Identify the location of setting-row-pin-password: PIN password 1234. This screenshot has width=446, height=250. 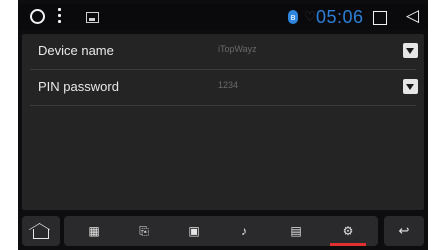
(223, 87).